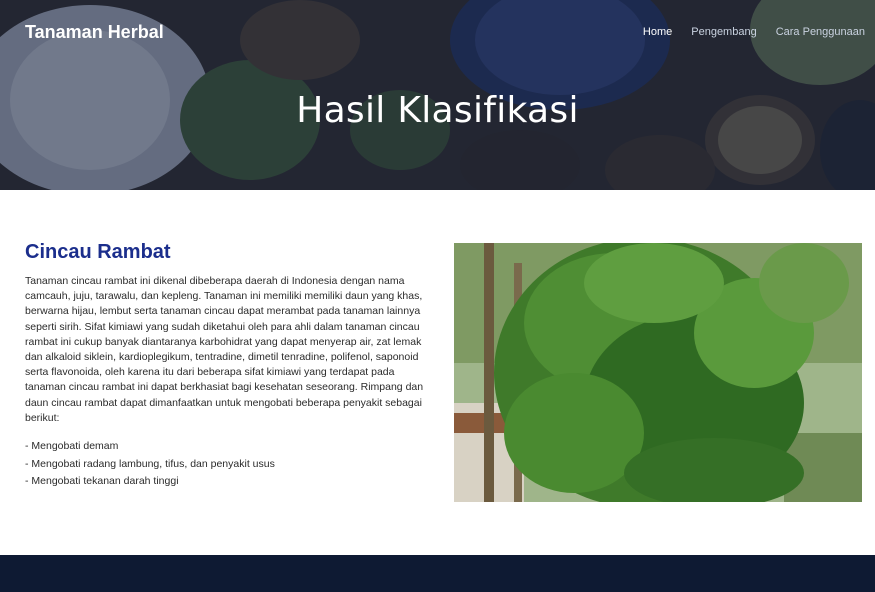  What do you see at coordinates (723, 32) in the screenshot?
I see `nav-pengembang: Pengembang` at bounding box center [723, 32].